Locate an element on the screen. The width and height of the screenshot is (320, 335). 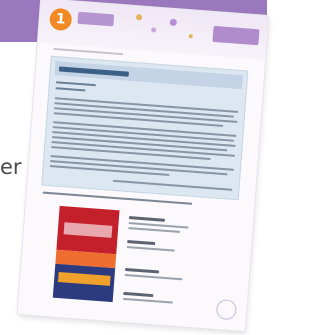
header-tab is located at coordinates (236, 35).